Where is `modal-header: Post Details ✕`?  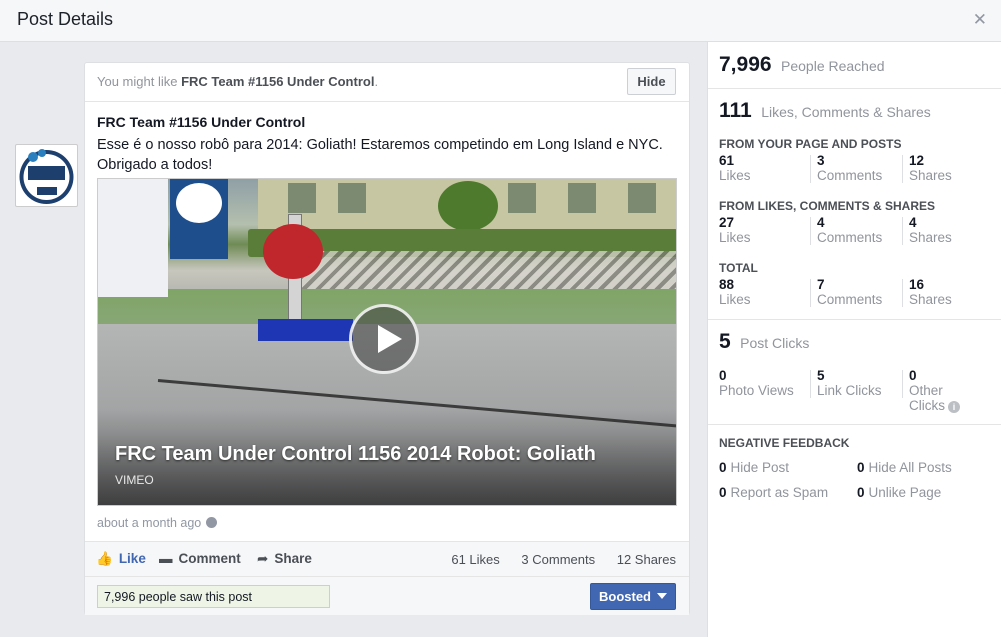 modal-header: Post Details ✕ is located at coordinates (500, 21).